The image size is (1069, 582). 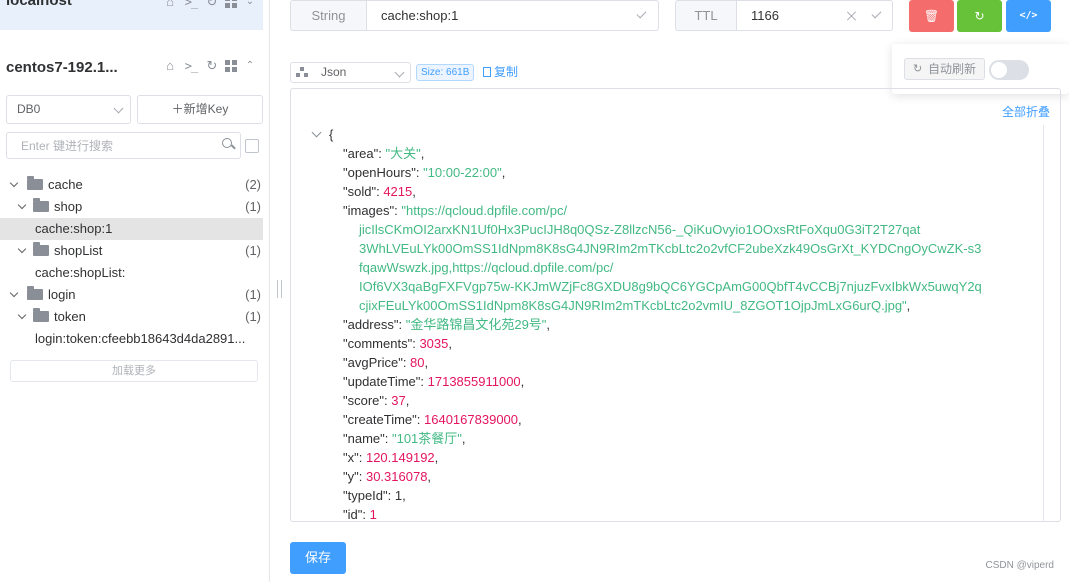 What do you see at coordinates (350, 72) in the screenshot?
I see `format-select: Json` at bounding box center [350, 72].